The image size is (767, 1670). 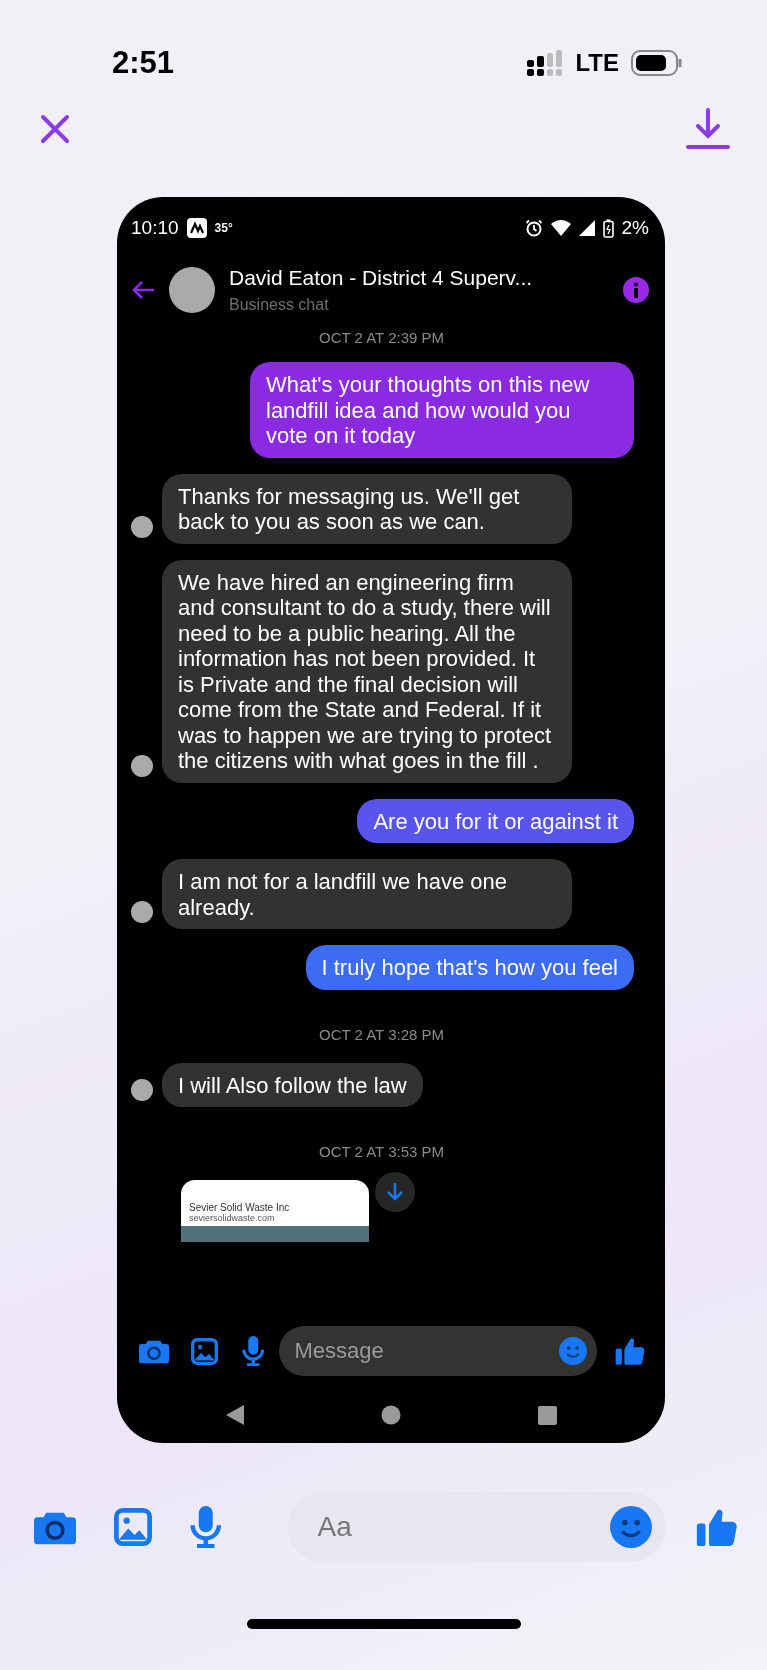 What do you see at coordinates (232, 1218) in the screenshot?
I see `page-url: seviersolidwaste.com` at bounding box center [232, 1218].